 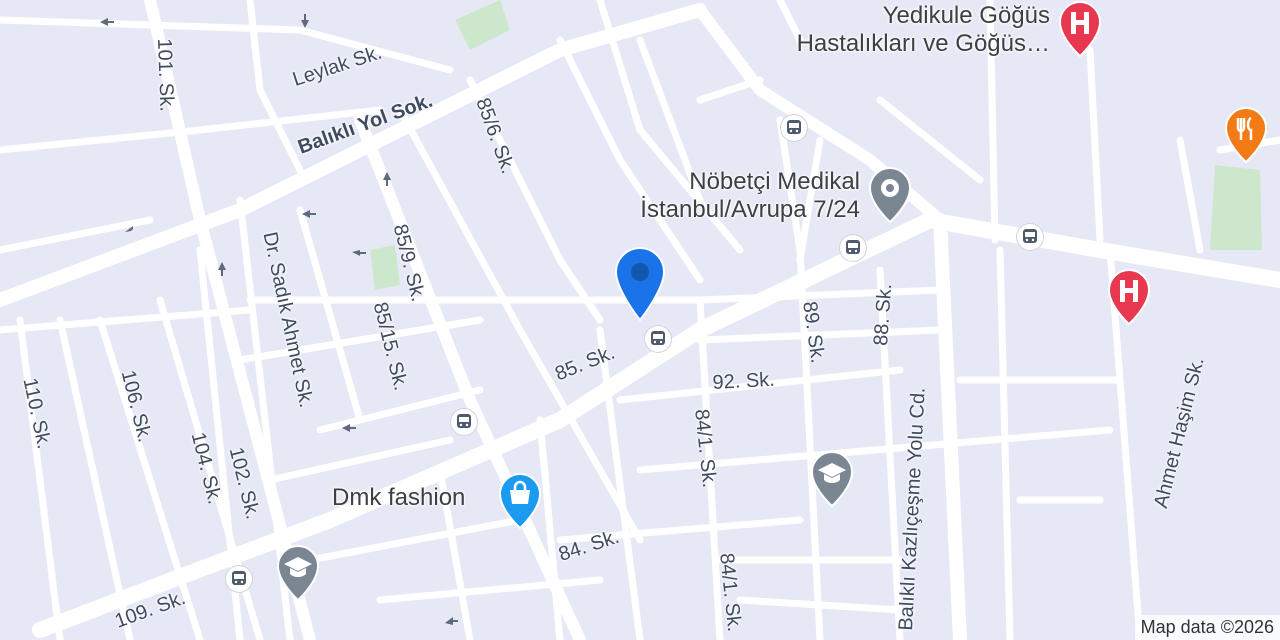 I want to click on street-label-92: 92. Sk., so click(x=744, y=381).